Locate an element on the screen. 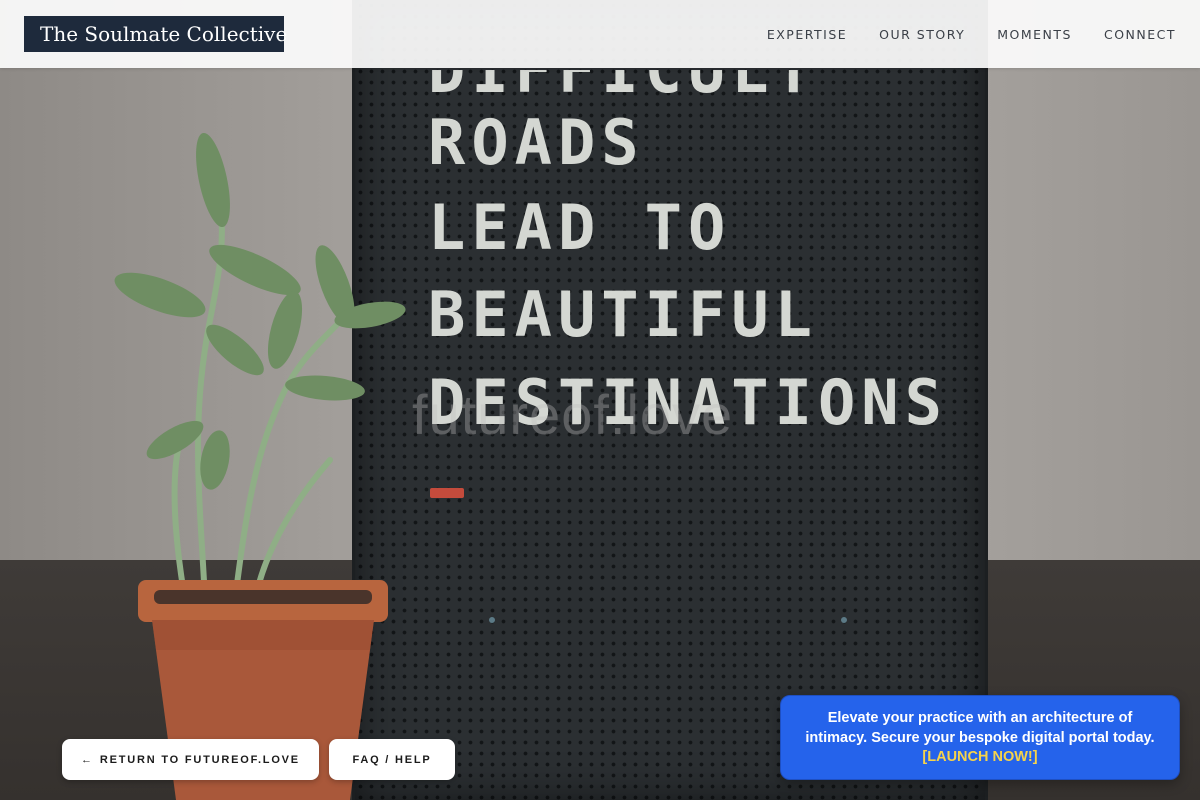 The width and height of the screenshot is (1200, 800). board-line-3: LEAD TO is located at coordinates (580, 227).